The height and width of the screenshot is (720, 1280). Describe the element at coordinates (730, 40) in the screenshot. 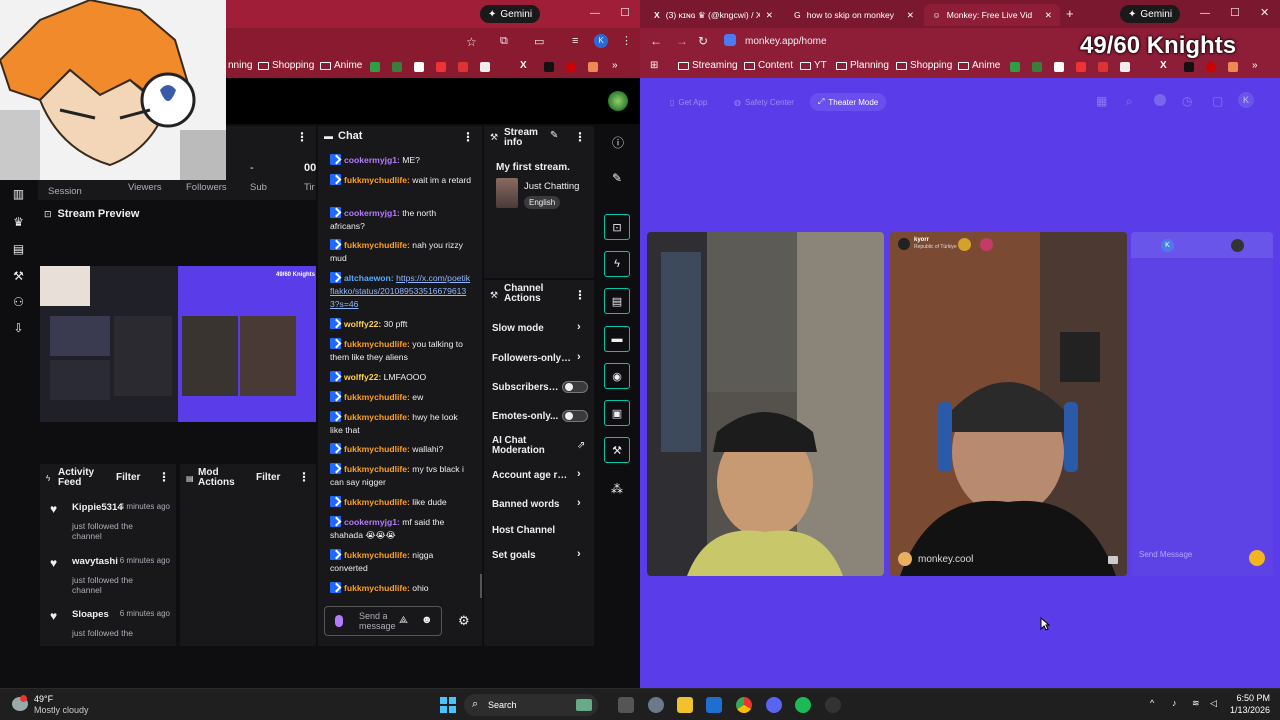

I see `site-info-icon` at that location.